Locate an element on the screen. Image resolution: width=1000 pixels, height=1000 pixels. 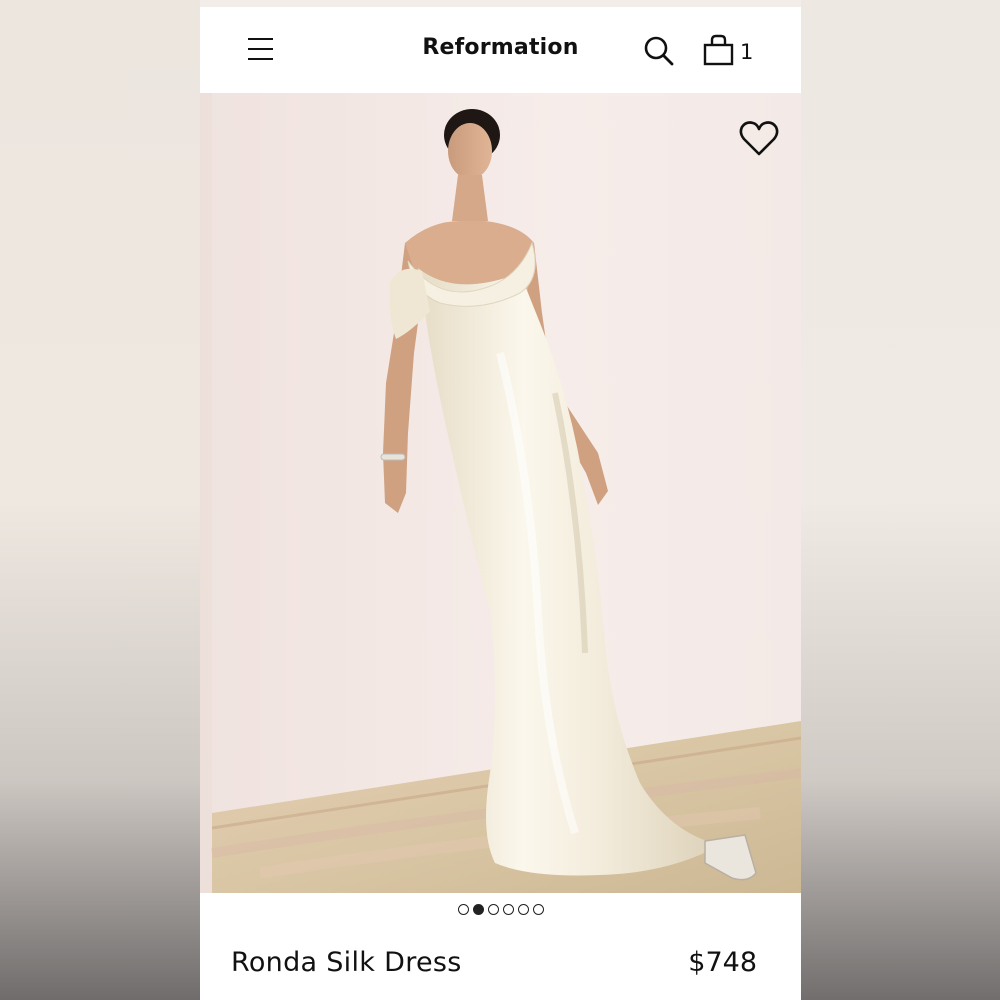
top-nav-bar: Reformation 1 is located at coordinates (500, 50).